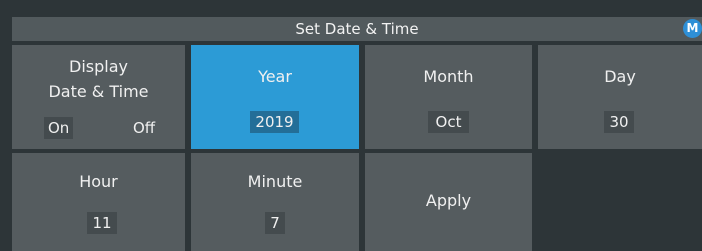  Describe the element at coordinates (448, 76) in the screenshot. I see `month-label: Month` at that location.